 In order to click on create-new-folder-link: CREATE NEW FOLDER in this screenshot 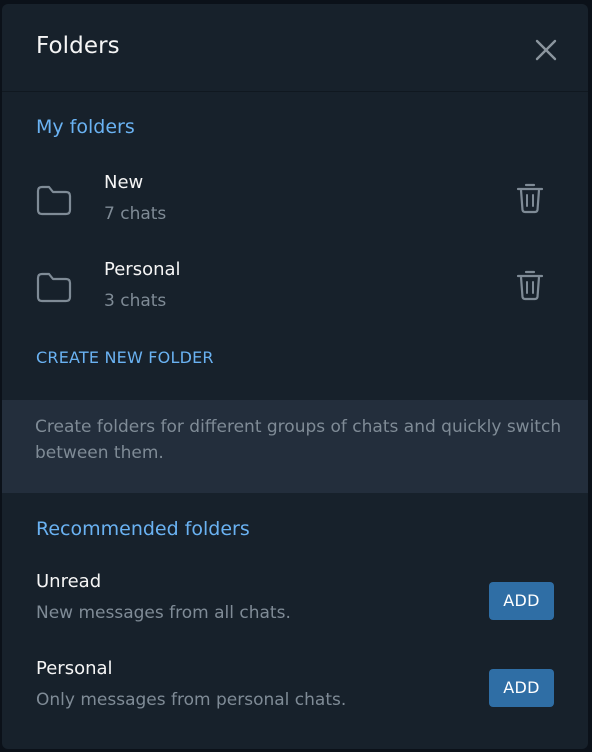, I will do `click(125, 357)`.